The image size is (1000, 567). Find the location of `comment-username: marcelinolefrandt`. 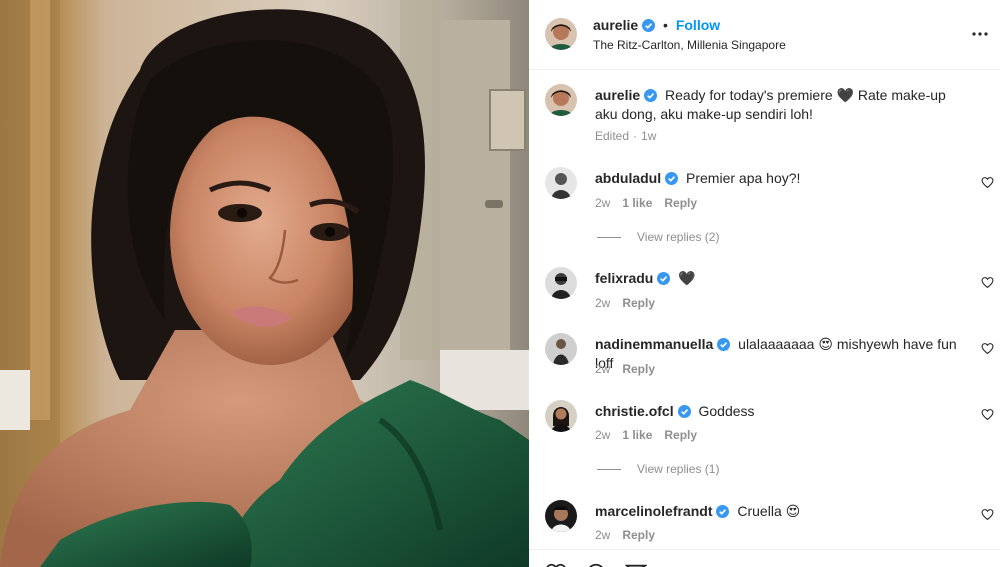

comment-username: marcelinolefrandt is located at coordinates (653, 511).